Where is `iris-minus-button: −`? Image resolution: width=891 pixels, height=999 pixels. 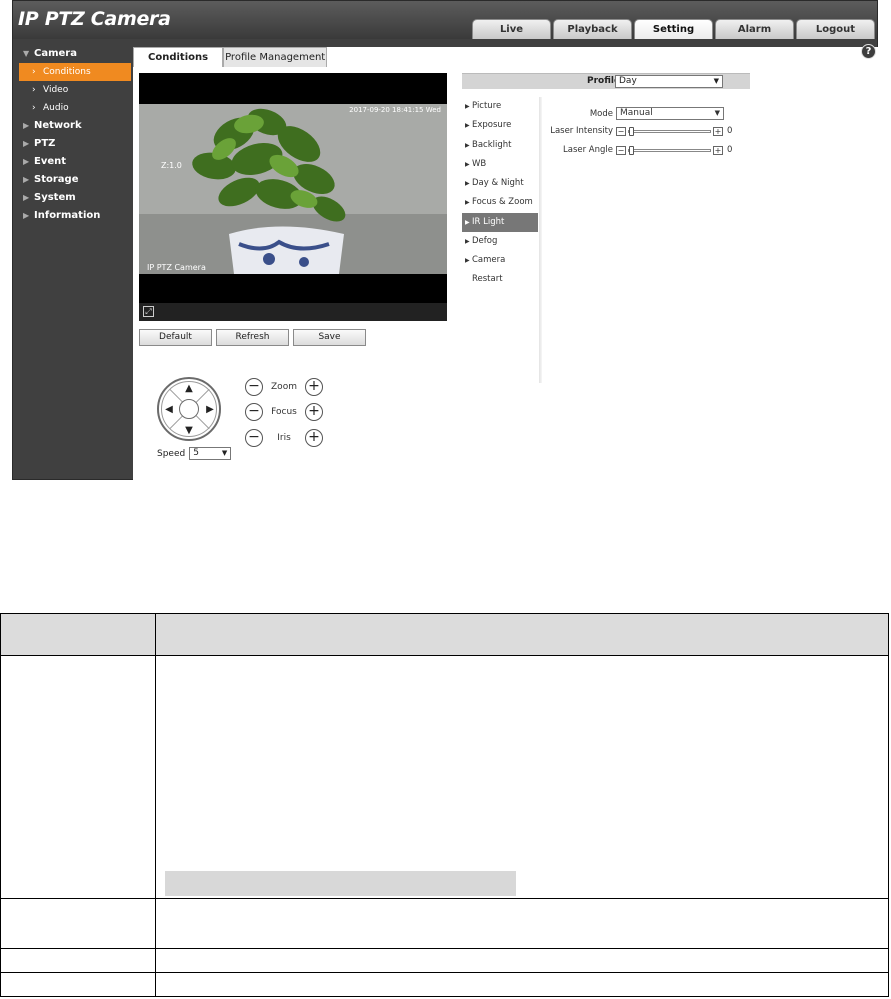 iris-minus-button: − is located at coordinates (254, 438).